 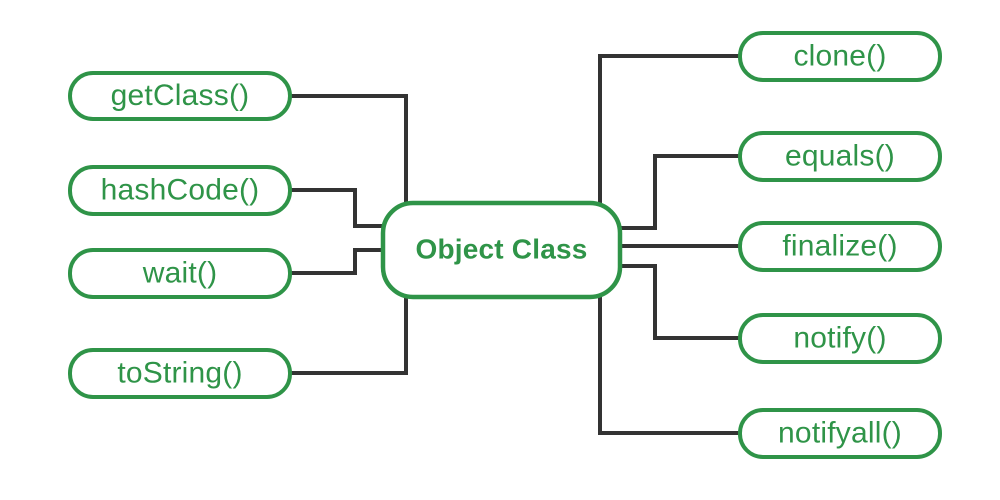 I want to click on node-label-equals: equals(), so click(x=840, y=155).